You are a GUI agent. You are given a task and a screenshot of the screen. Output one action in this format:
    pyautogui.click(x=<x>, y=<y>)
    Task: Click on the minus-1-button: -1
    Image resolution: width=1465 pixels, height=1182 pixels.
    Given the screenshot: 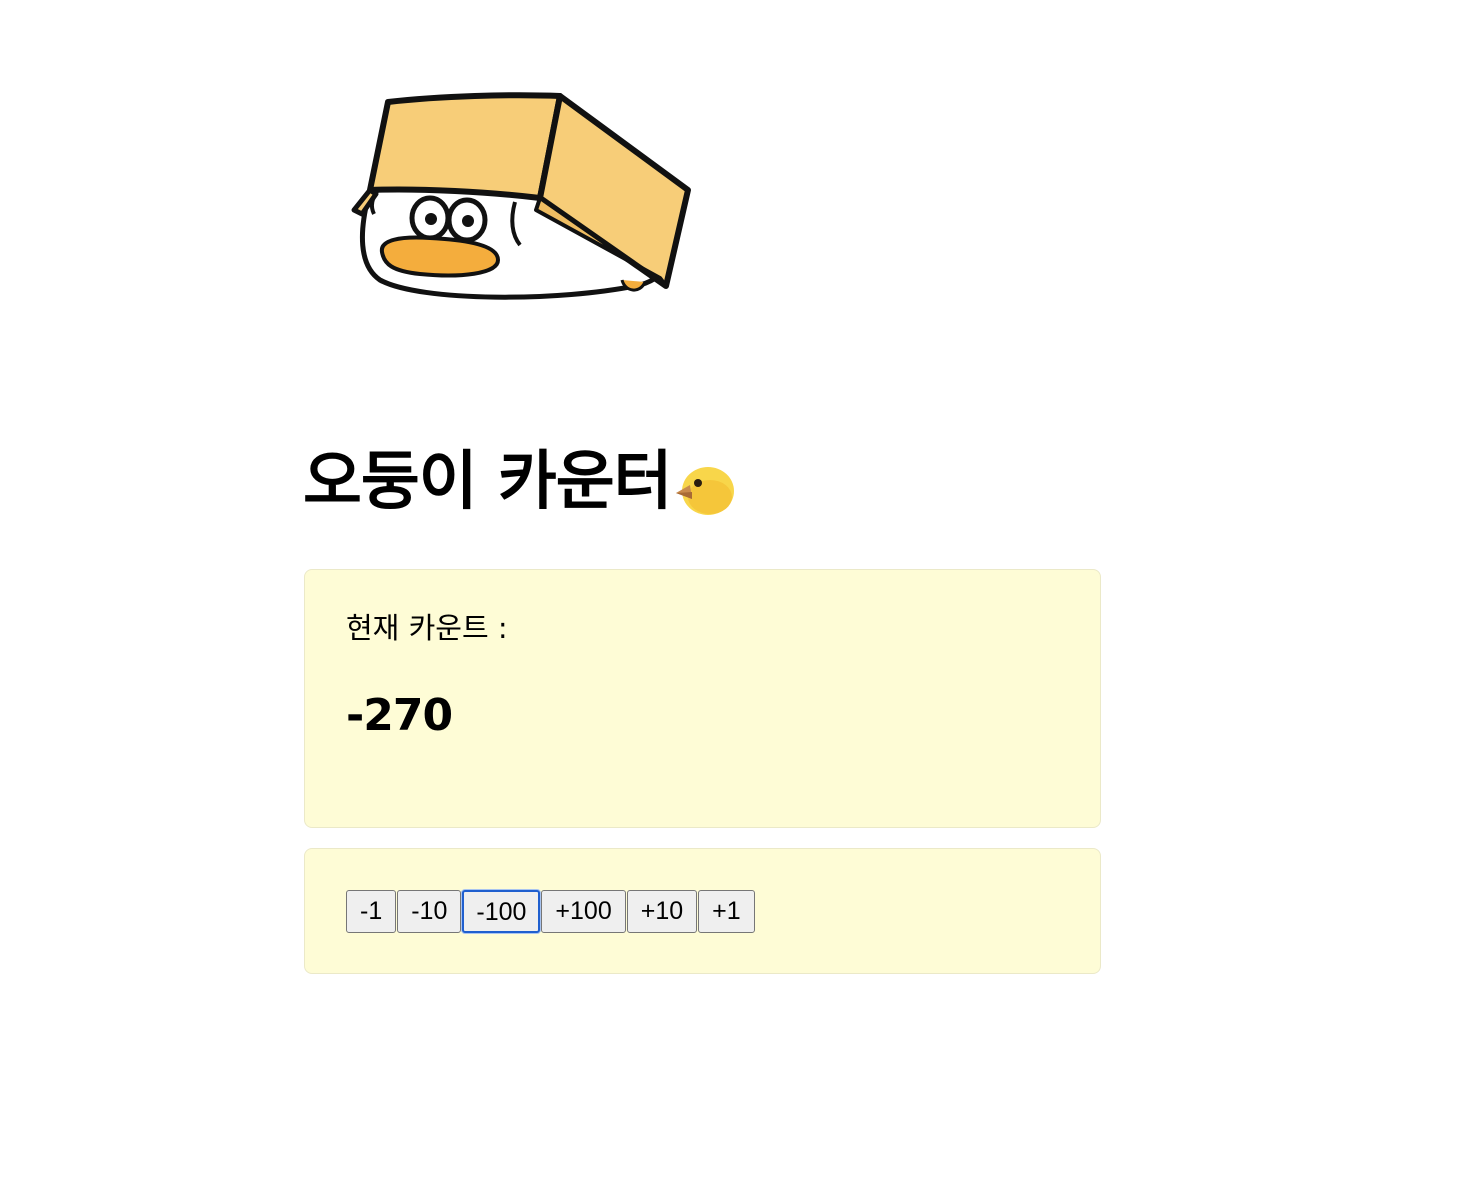 What is the action you would take?
    pyautogui.click(x=371, y=911)
    